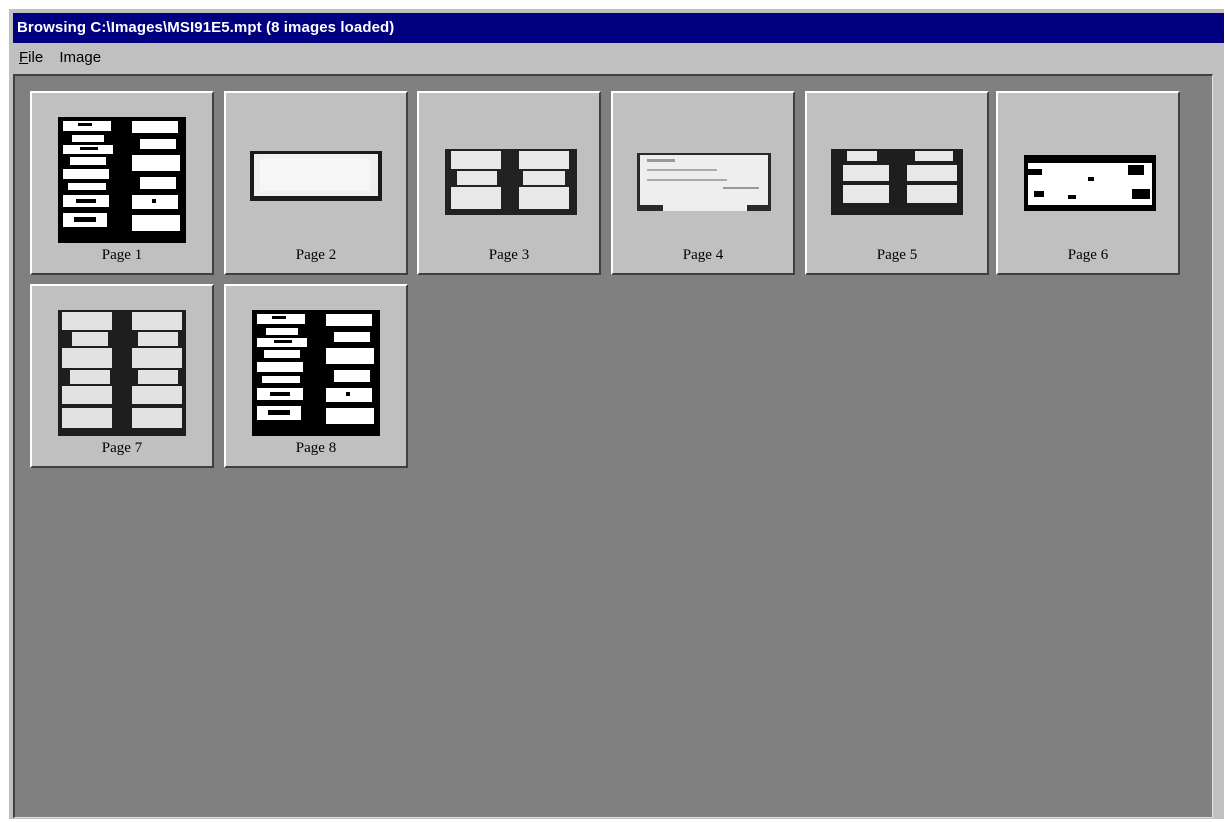 Image resolution: width=1225 pixels, height=822 pixels. I want to click on page-thumbnail: Page 1, so click(122, 183).